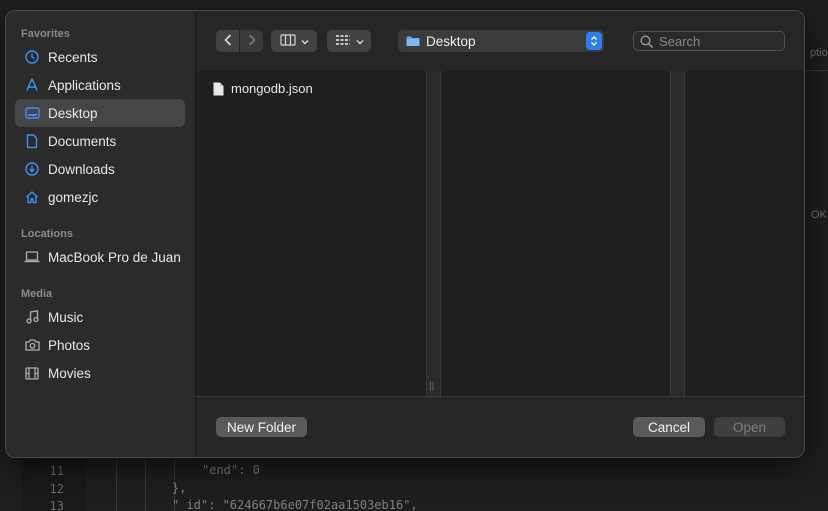 The height and width of the screenshot is (511, 828). What do you see at coordinates (32, 345) in the screenshot?
I see `camera-icon` at bounding box center [32, 345].